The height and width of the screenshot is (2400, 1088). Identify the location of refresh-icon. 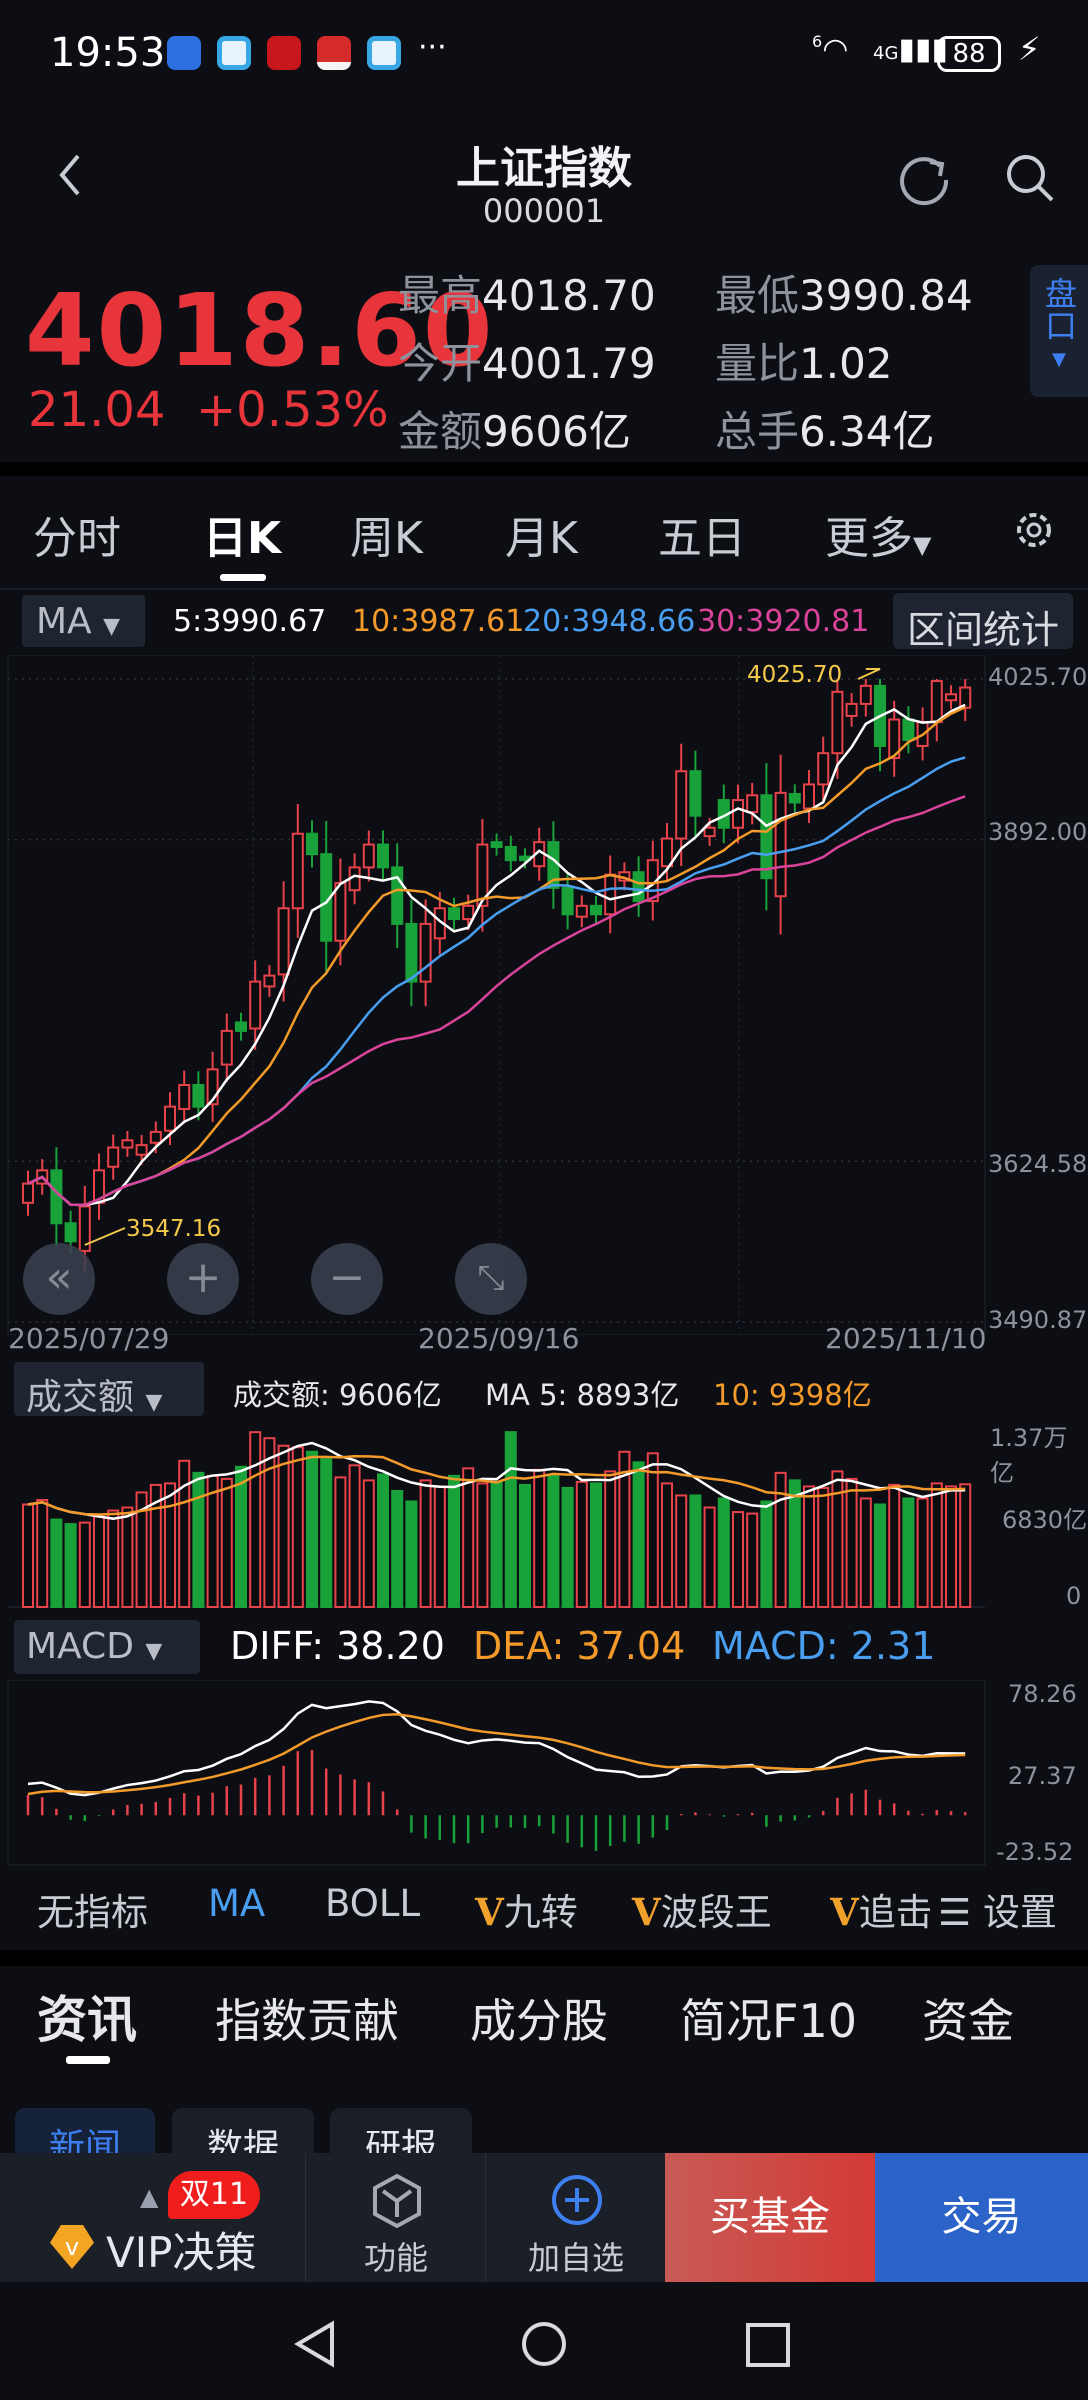
(924, 181).